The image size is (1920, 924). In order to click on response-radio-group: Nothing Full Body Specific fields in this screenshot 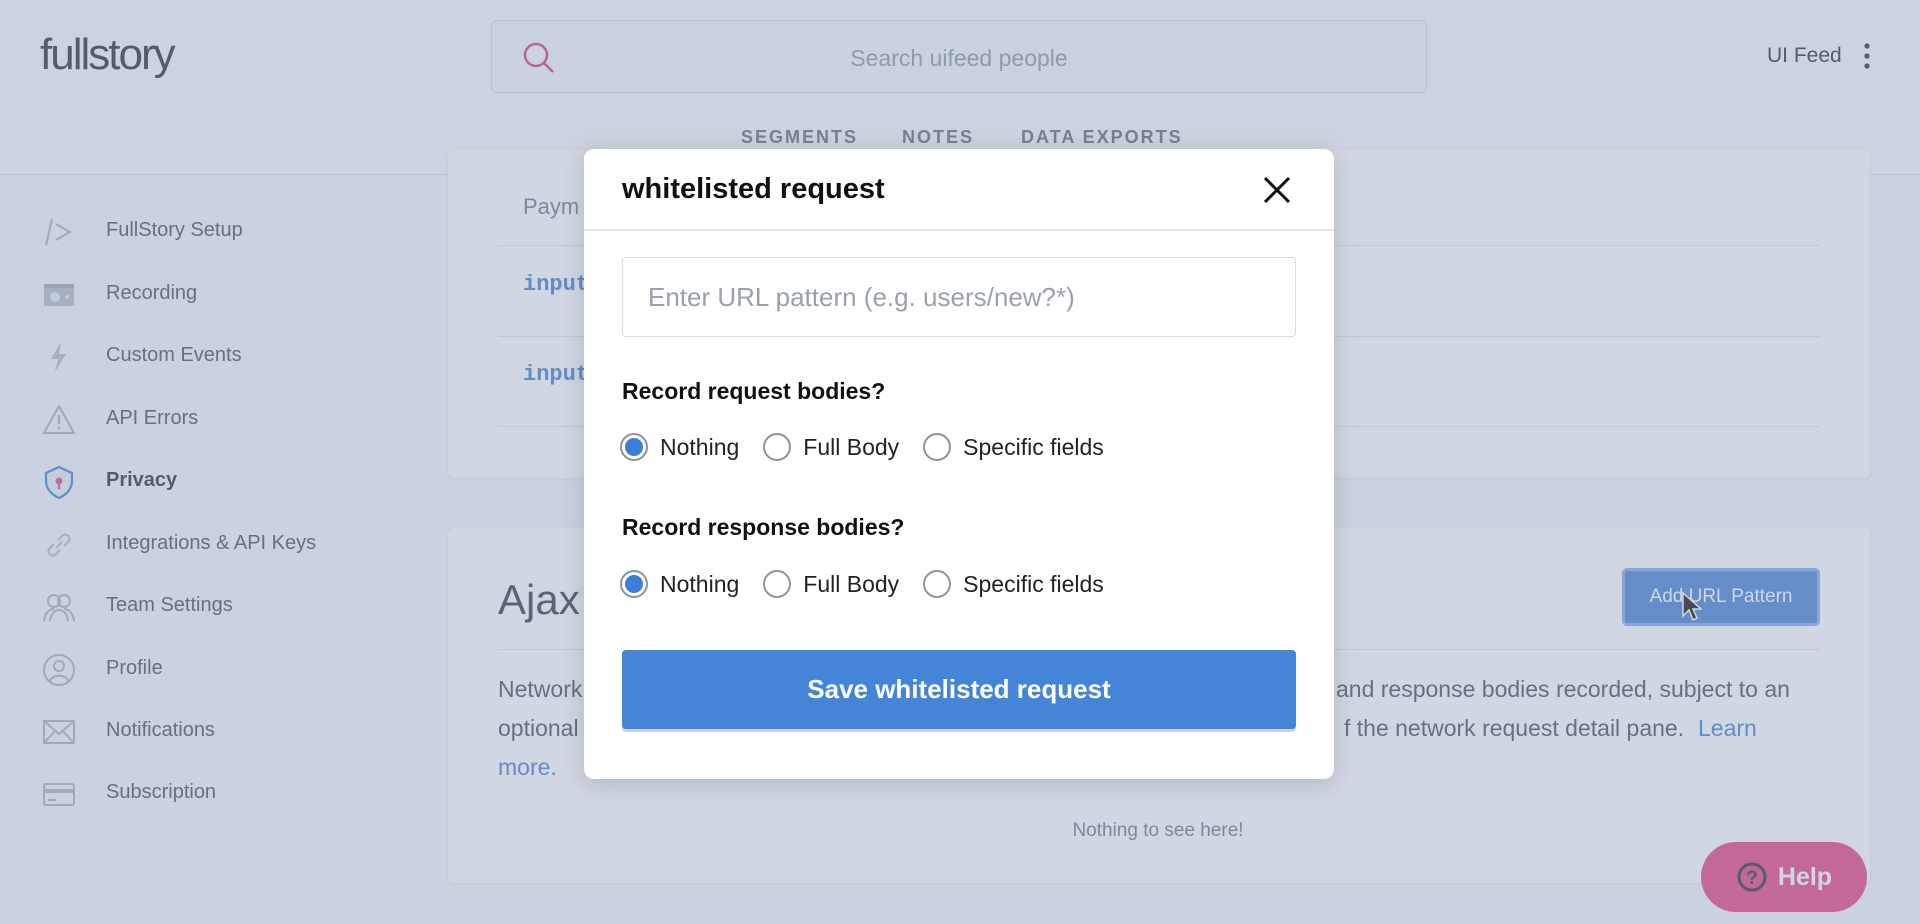, I will do `click(862, 584)`.